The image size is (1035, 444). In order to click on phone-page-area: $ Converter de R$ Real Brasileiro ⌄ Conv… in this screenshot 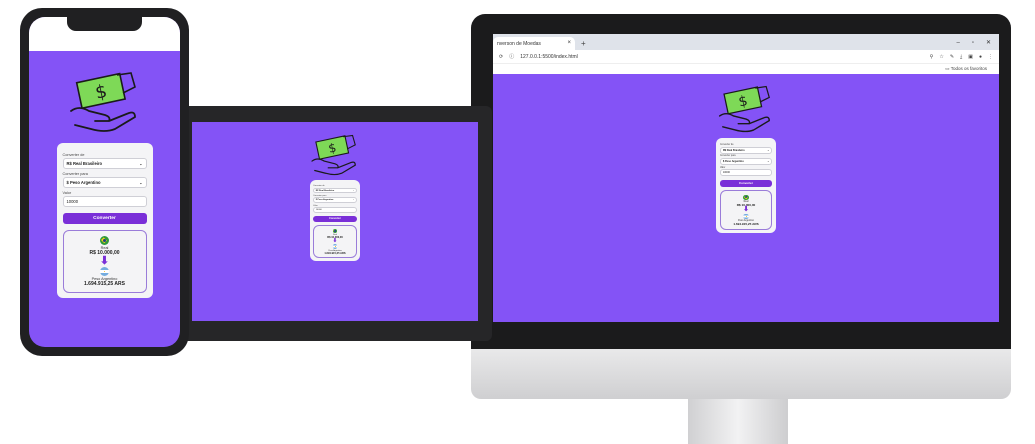, I will do `click(104, 199)`.